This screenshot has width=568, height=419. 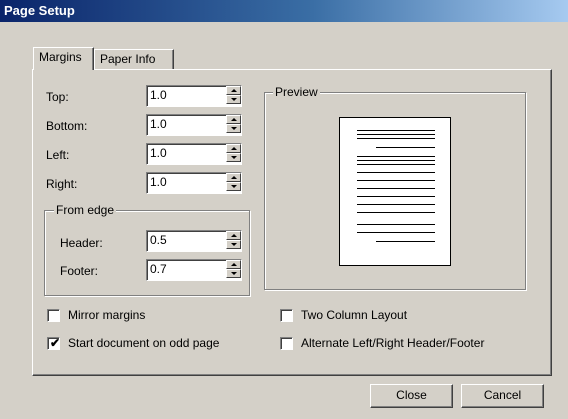 I want to click on cancel-button-label: Cancel, so click(x=502, y=395).